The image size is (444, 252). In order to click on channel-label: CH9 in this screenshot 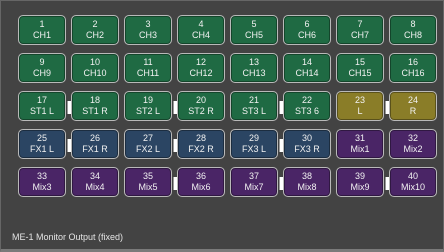, I will do `click(41, 73)`.